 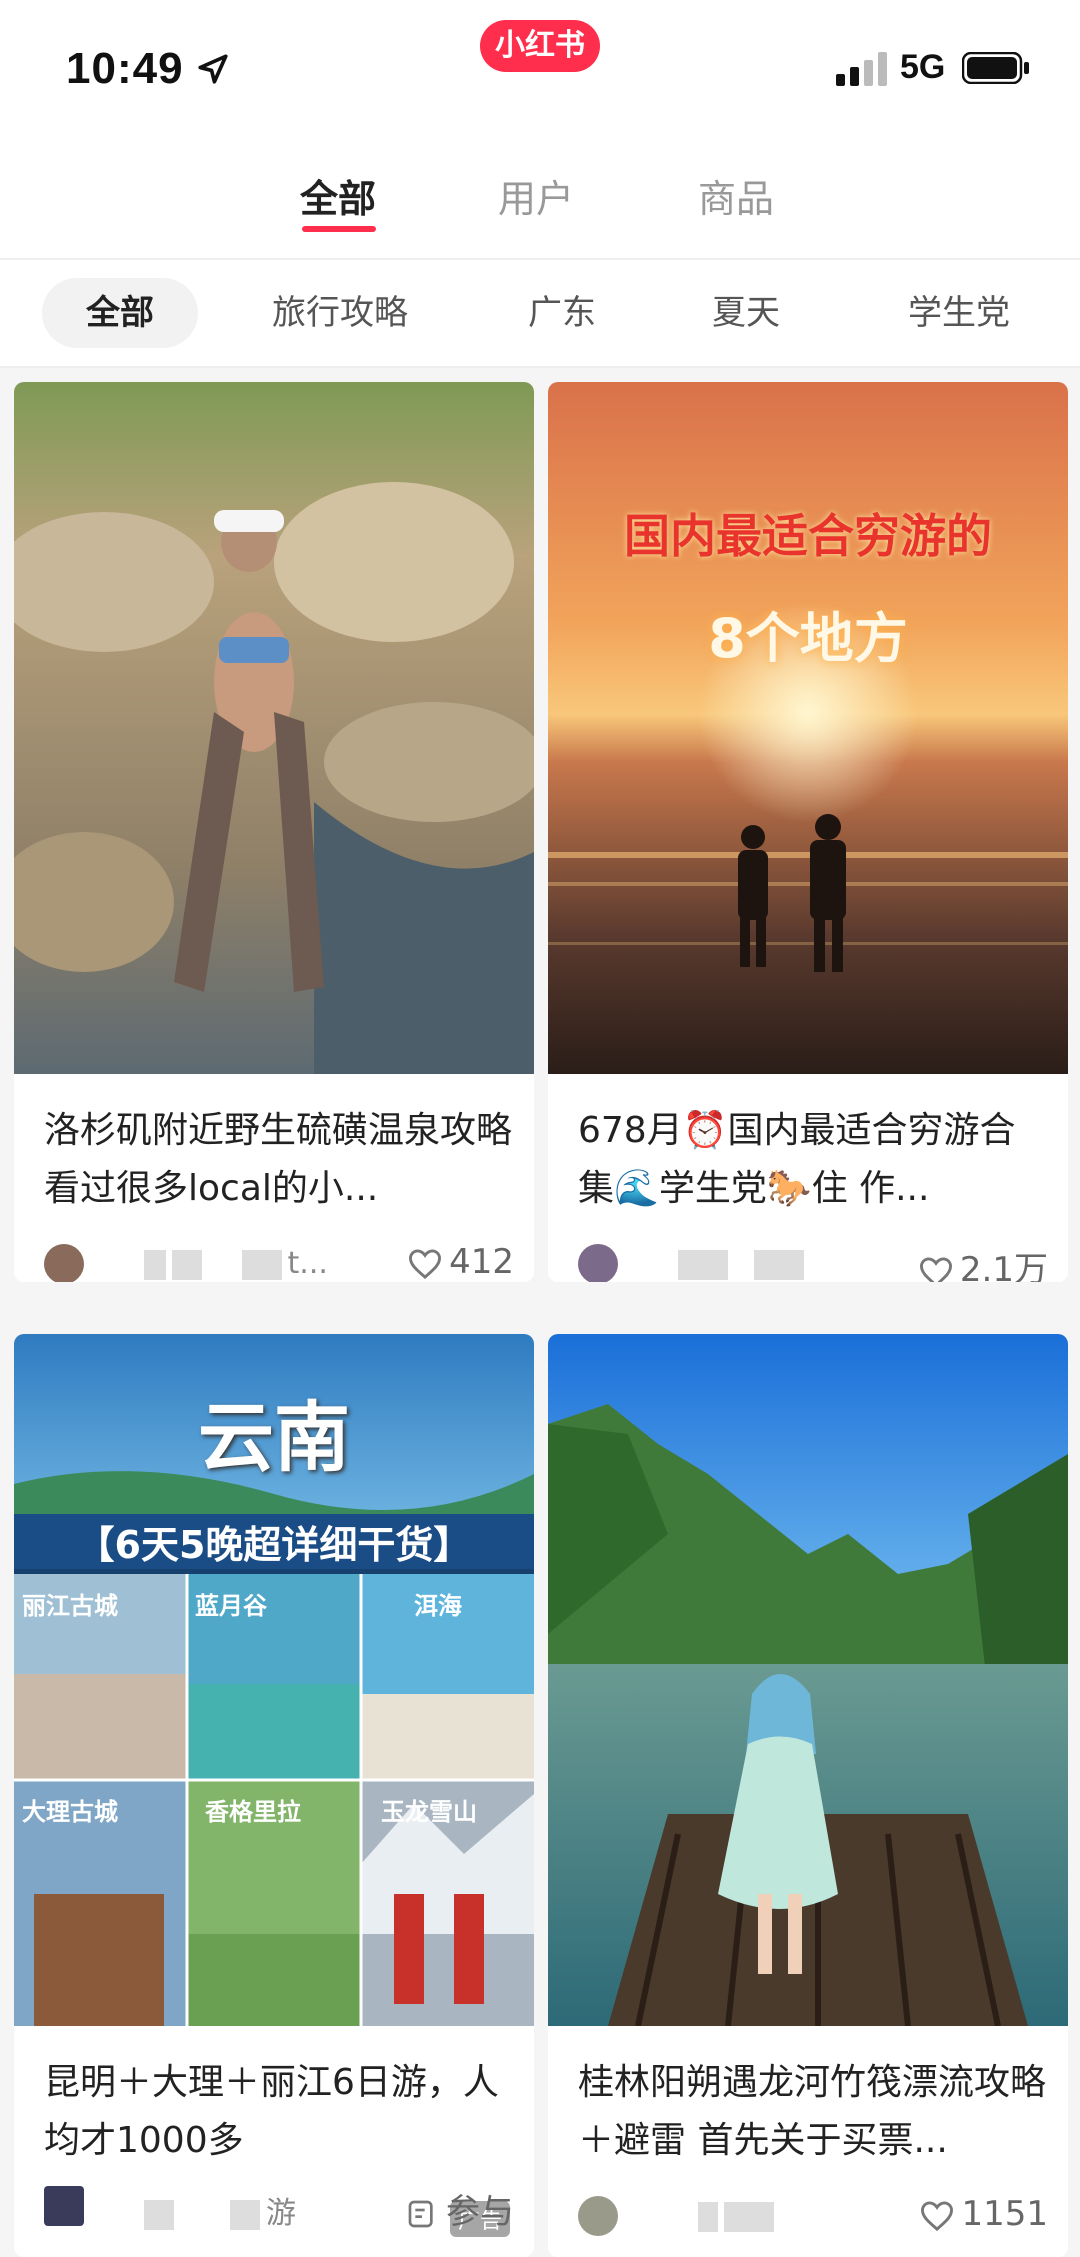 What do you see at coordinates (861, 69) in the screenshot?
I see `signal-icon` at bounding box center [861, 69].